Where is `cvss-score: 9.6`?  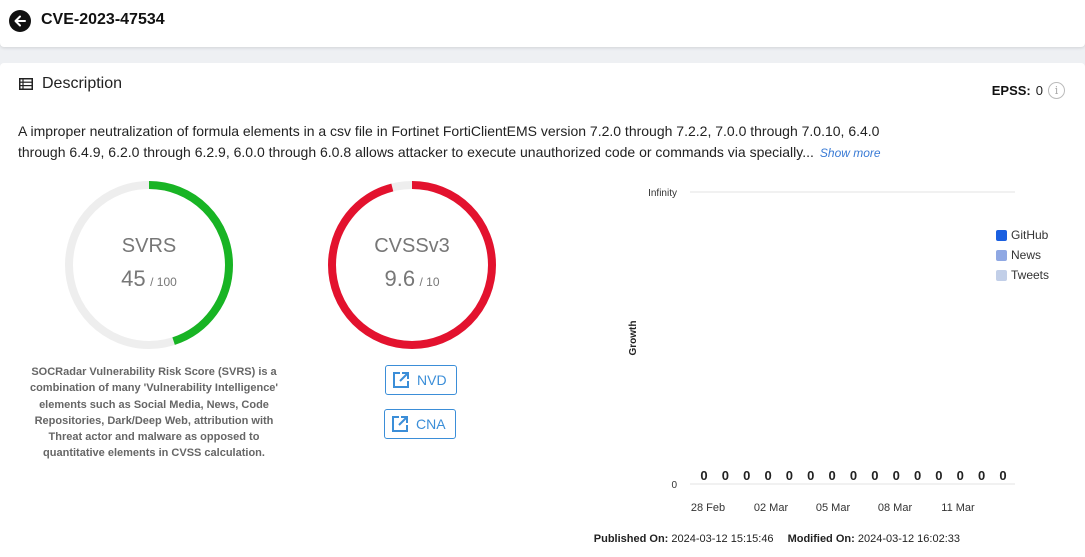 cvss-score: 9.6 is located at coordinates (400, 278).